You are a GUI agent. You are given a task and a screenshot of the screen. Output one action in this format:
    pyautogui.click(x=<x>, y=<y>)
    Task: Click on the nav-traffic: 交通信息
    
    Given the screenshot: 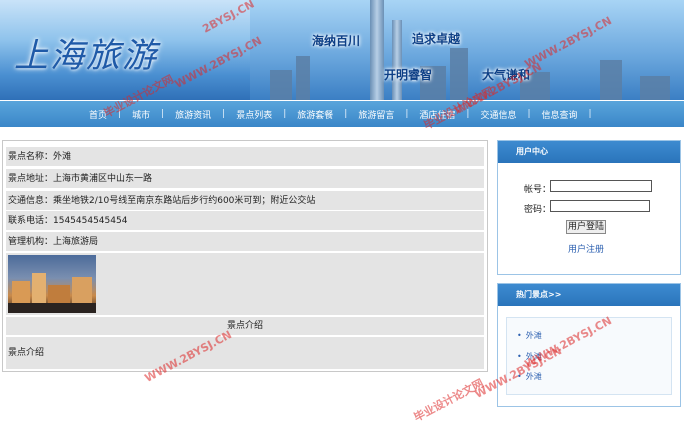 What is the action you would take?
    pyautogui.click(x=498, y=114)
    